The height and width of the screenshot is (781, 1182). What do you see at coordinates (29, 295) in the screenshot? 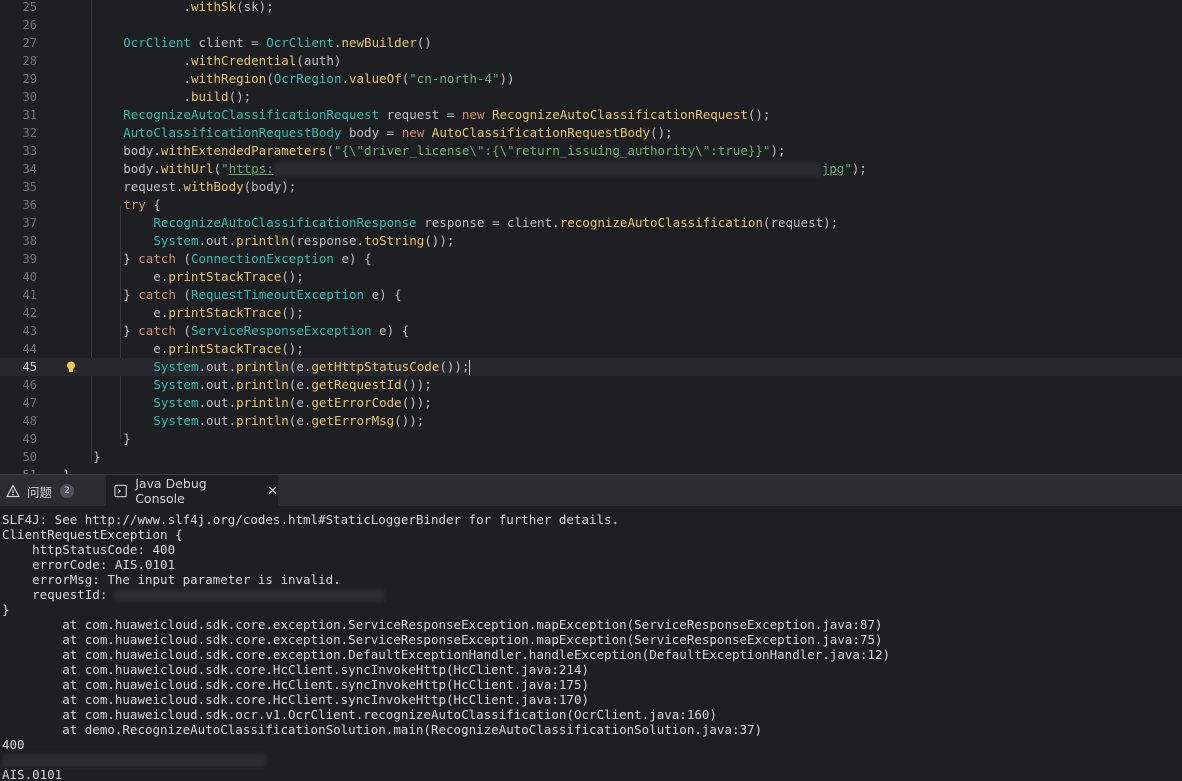
I see `line-number: 41` at bounding box center [29, 295].